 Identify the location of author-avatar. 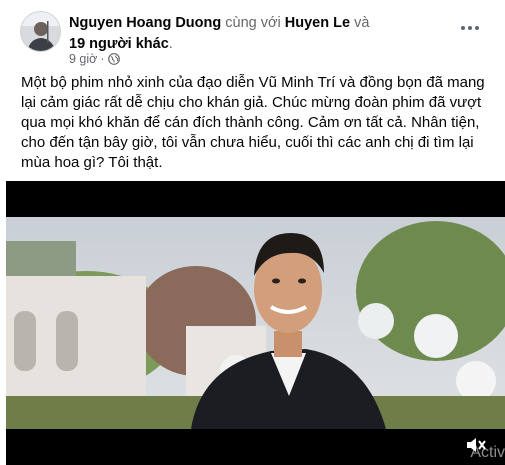
(40, 31).